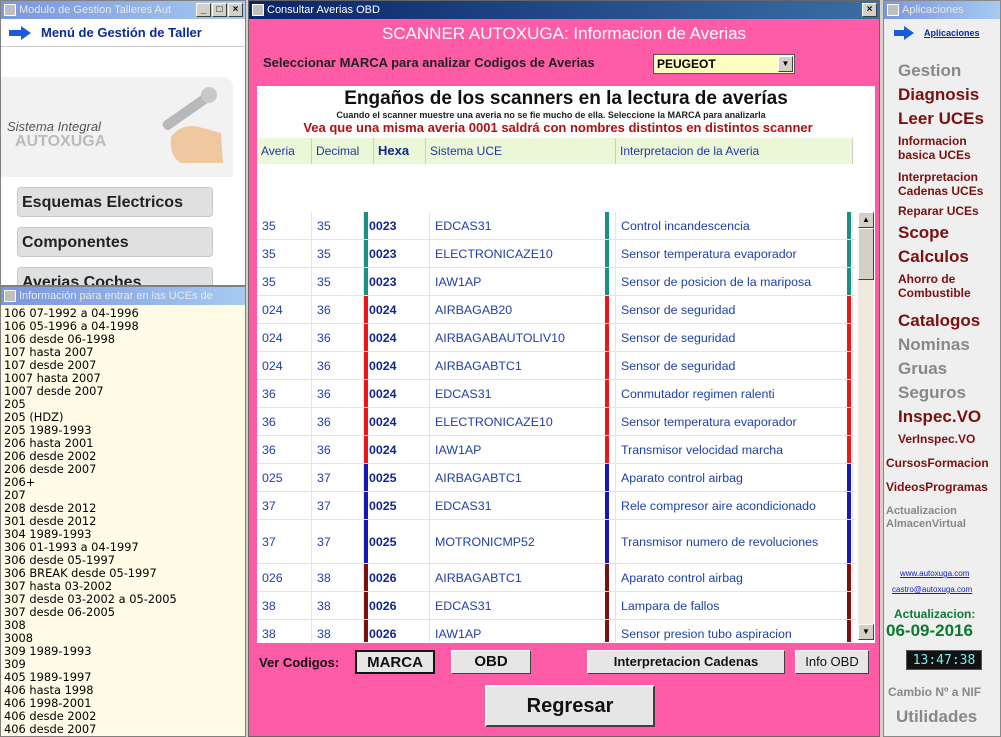 Image resolution: width=1001 pixels, height=737 pixels. What do you see at coordinates (866, 220) in the screenshot?
I see `scroll-up-icon: ▲` at bounding box center [866, 220].